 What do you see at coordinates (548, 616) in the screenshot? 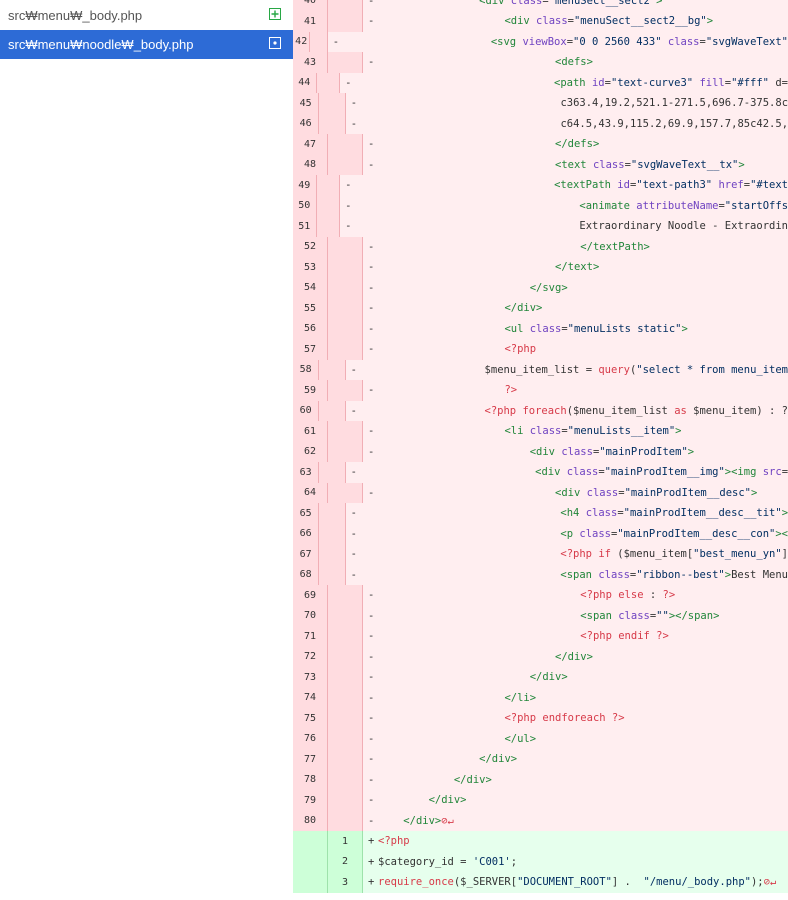
I see `code-text: <span class=""></span>` at bounding box center [548, 616].